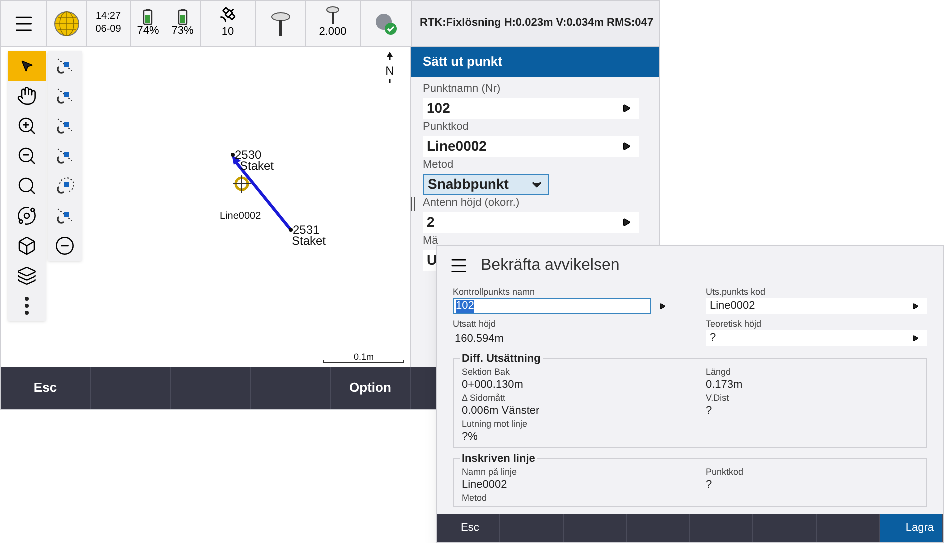 Image resolution: width=944 pixels, height=543 pixels. Describe the element at coordinates (65, 246) in the screenshot. I see `snap-off-icon` at that location.